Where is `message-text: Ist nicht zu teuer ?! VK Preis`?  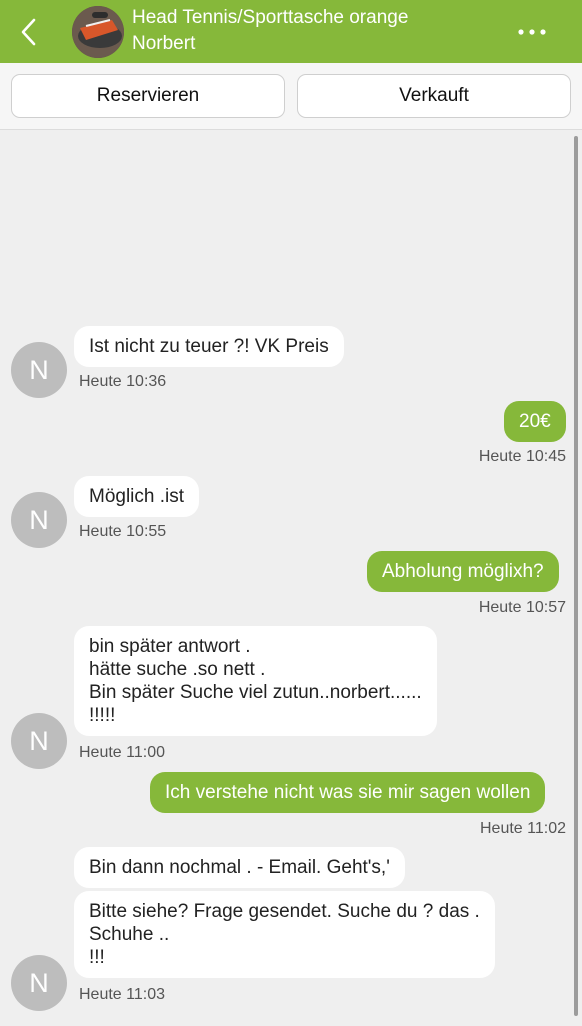 message-text: Ist nicht zu teuer ?! VK Preis is located at coordinates (209, 346).